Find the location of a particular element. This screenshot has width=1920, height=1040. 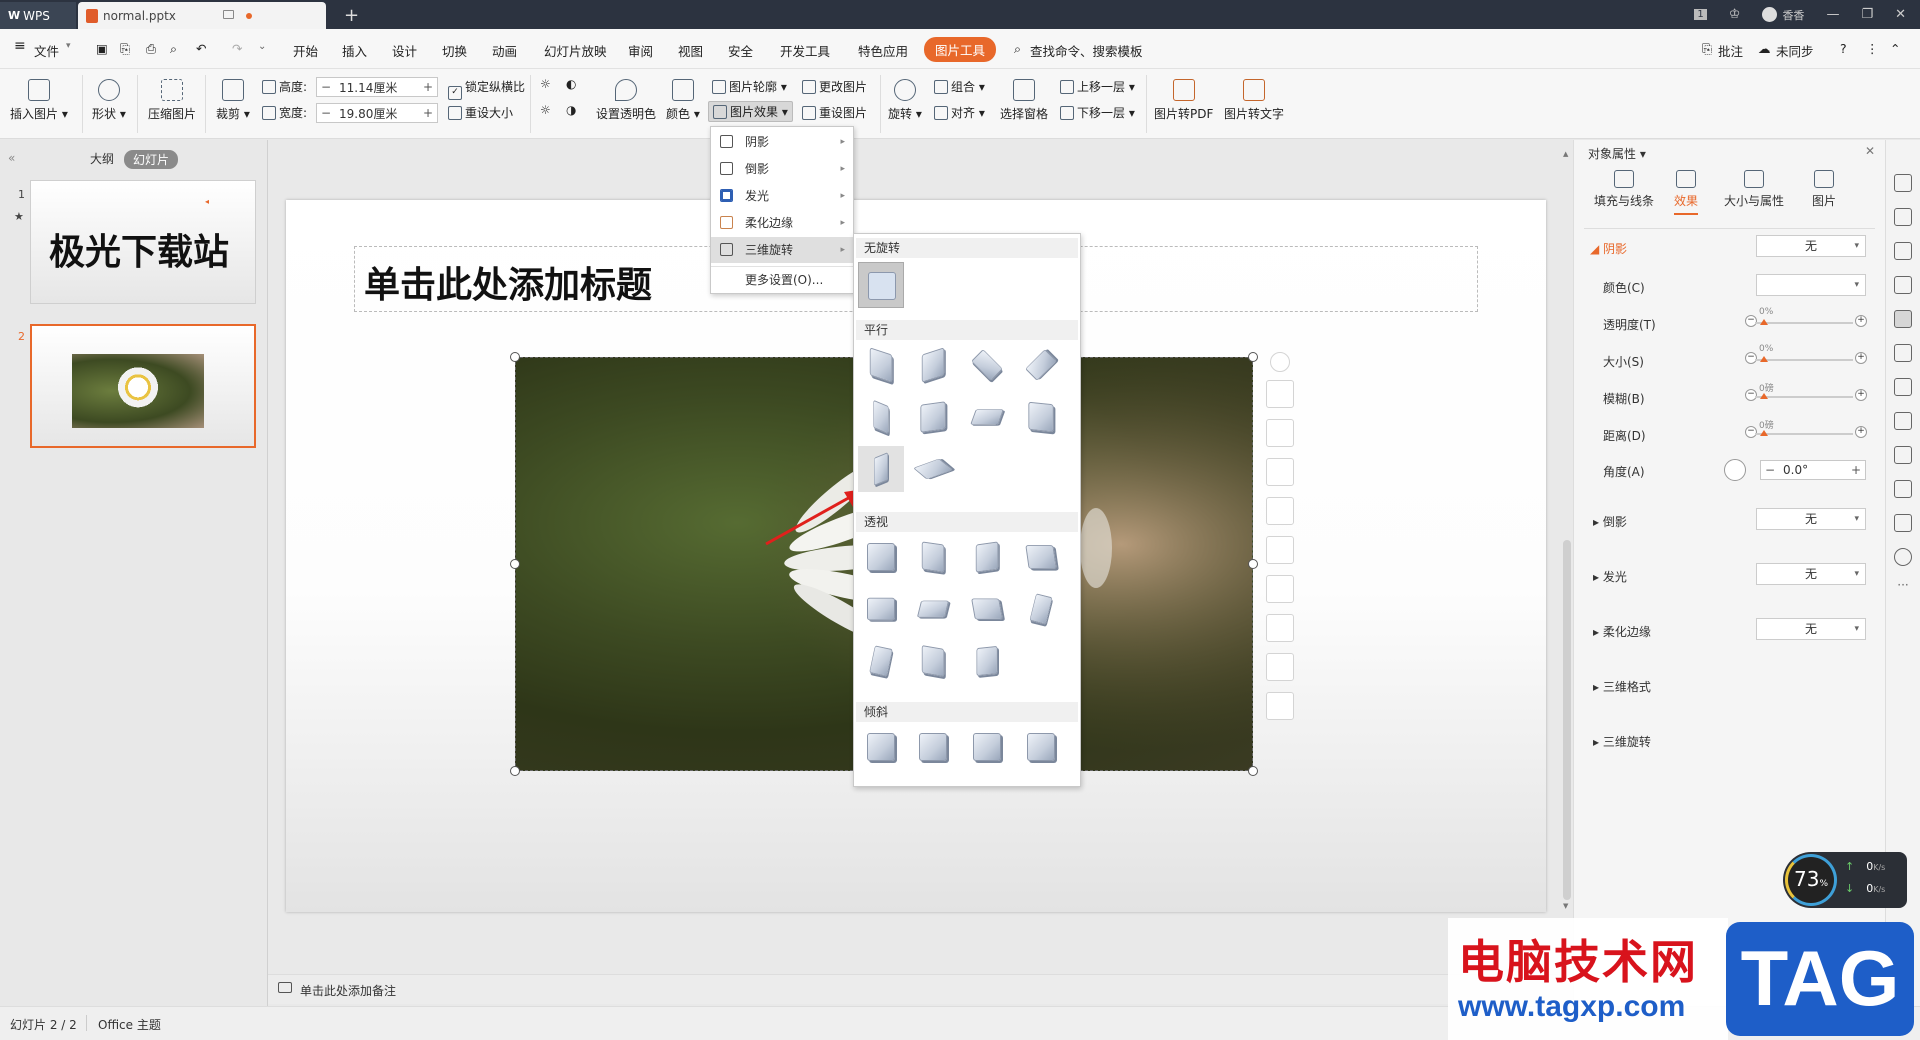

vertical-scrollbar: ▲ ▼ is located at coordinates (1567, 530).